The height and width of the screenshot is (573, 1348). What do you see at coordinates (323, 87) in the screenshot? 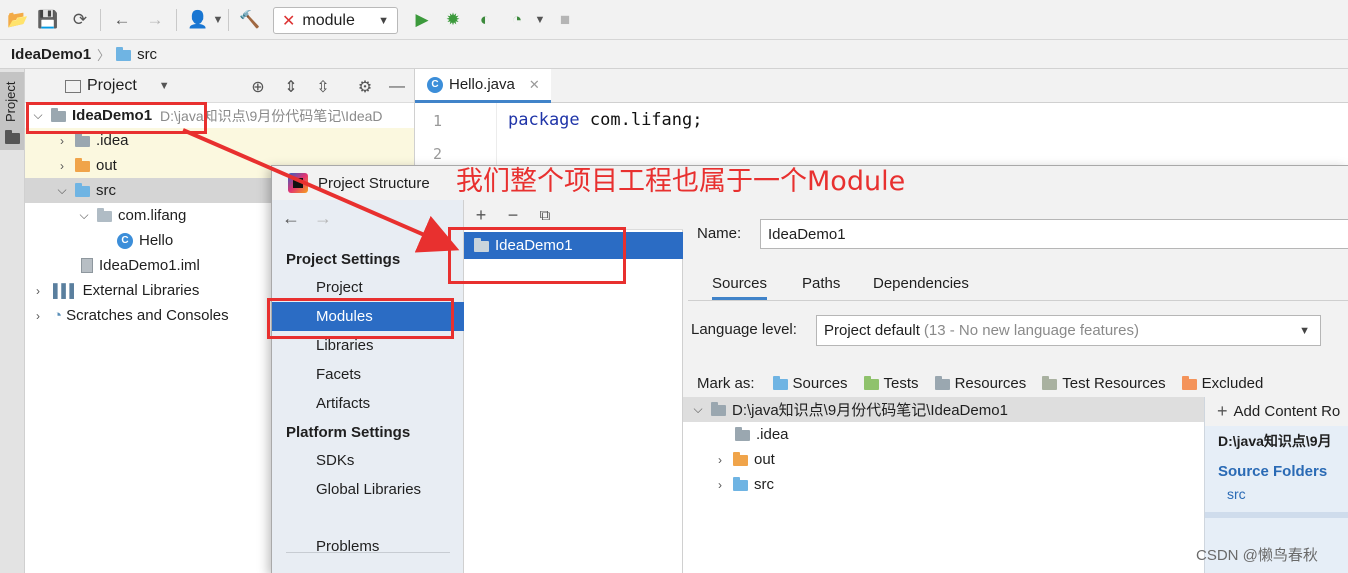
I see `collapse-all-icon: ⇳` at bounding box center [323, 87].